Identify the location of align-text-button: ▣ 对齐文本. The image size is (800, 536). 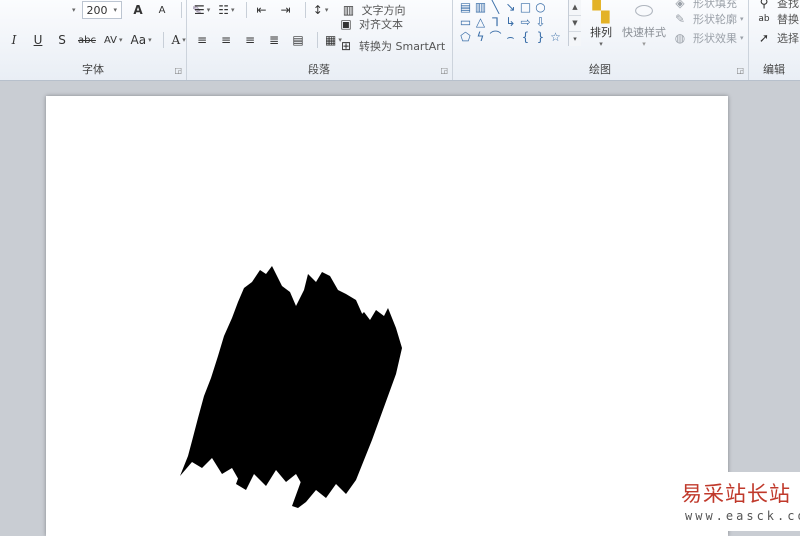
(369, 24).